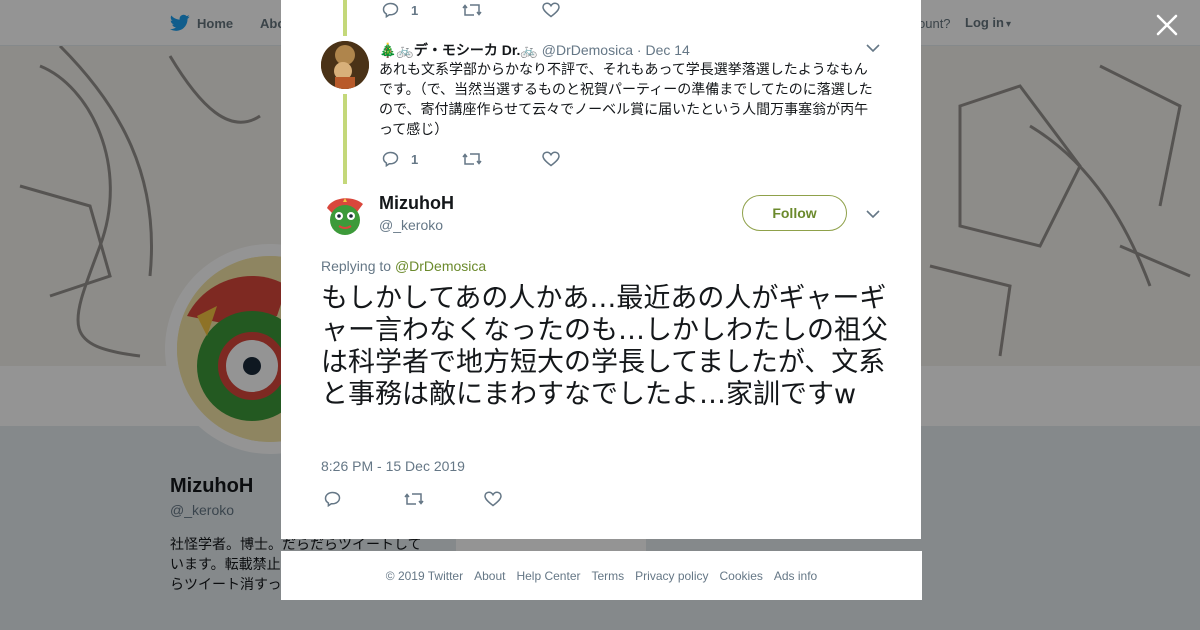 The image size is (1200, 630). I want to click on reply-author-avatar-image, so click(345, 65).